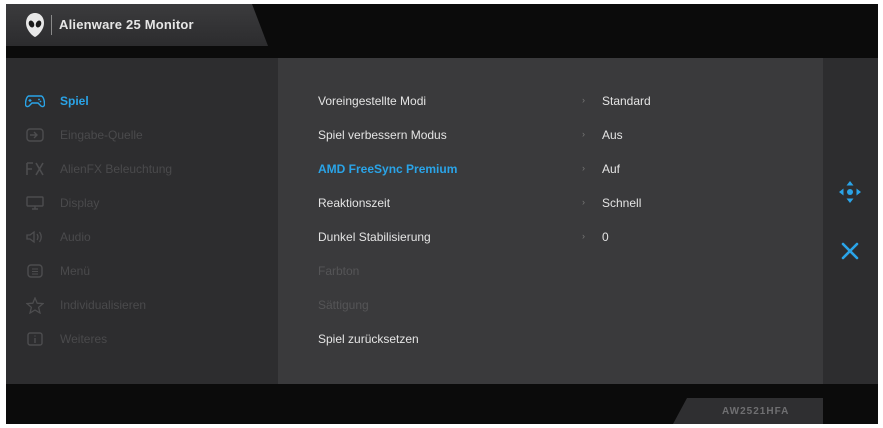  What do you see at coordinates (611, 169) in the screenshot?
I see `row-value: Auf` at bounding box center [611, 169].